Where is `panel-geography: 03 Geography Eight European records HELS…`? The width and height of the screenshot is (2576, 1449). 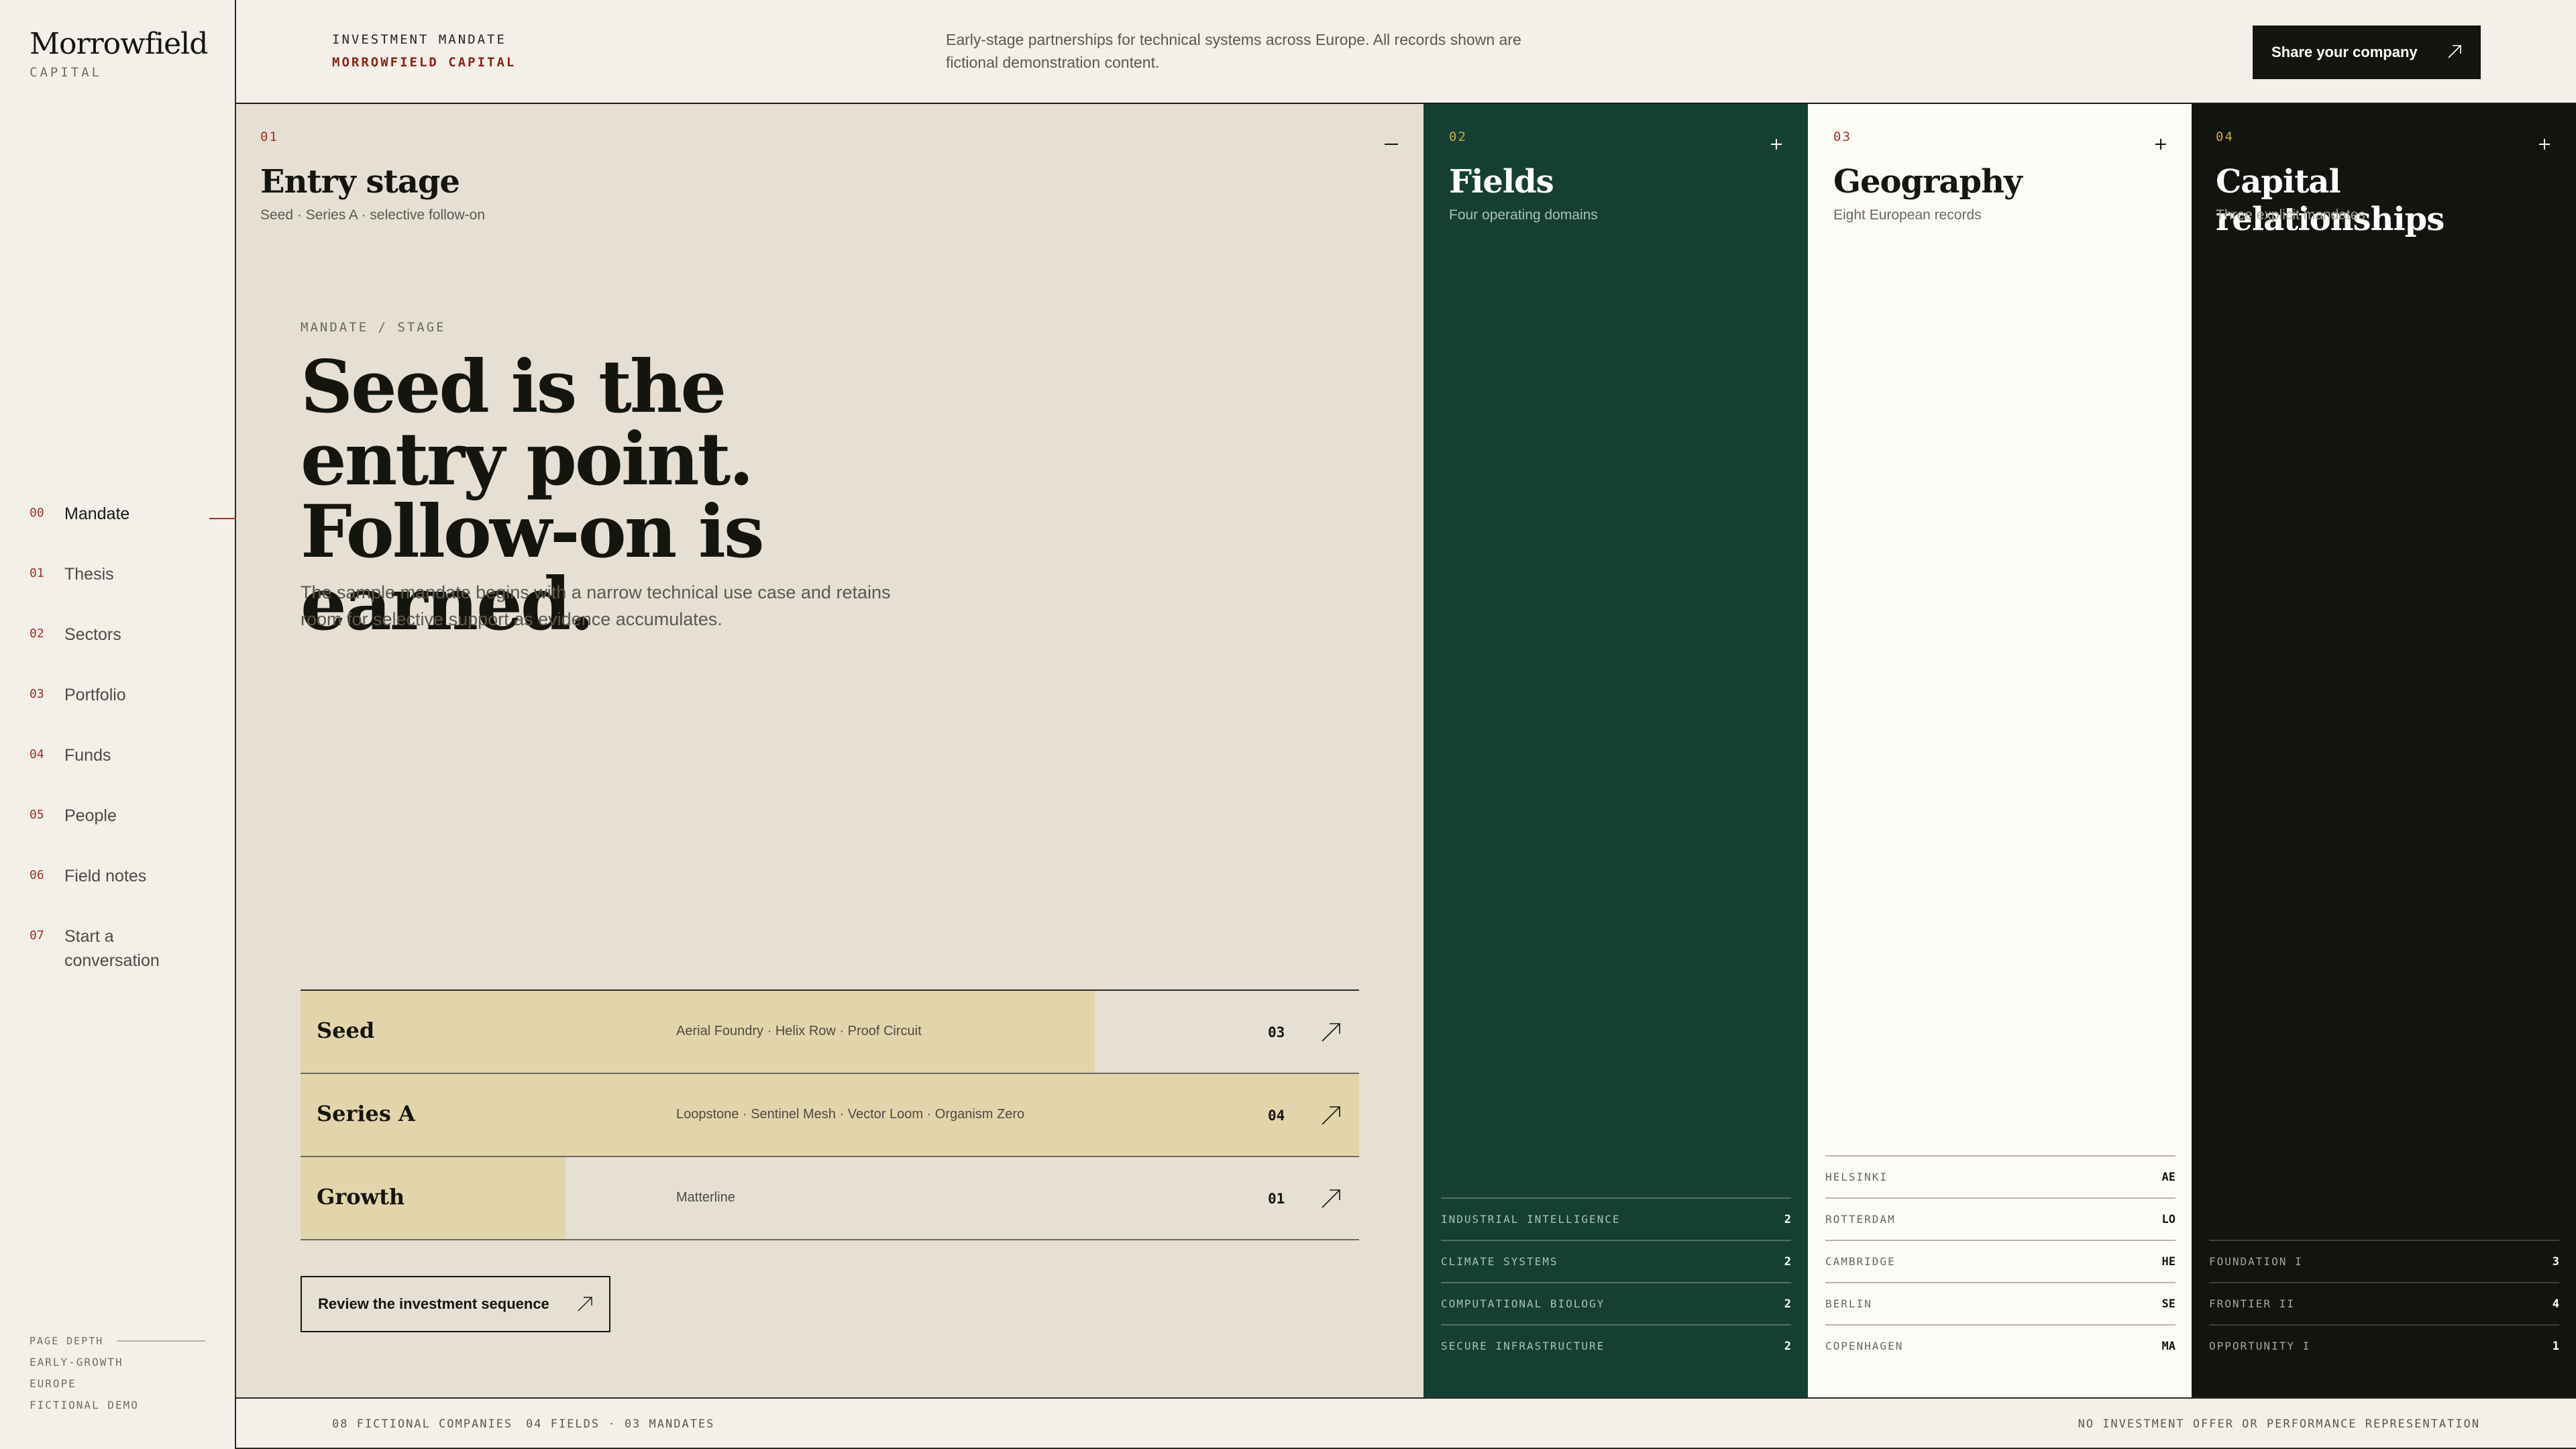
panel-geography: 03 Geography Eight European records HELS… is located at coordinates (2000, 750).